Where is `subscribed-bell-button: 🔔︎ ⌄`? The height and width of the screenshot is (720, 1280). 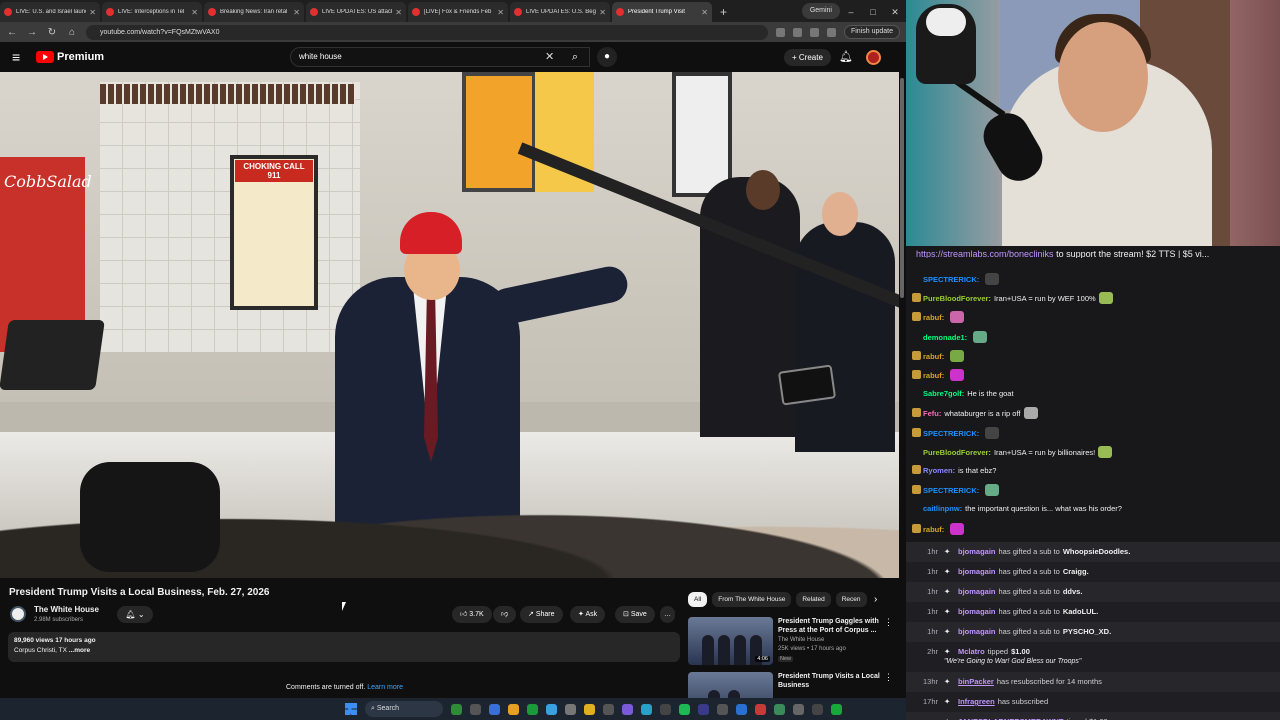
subscribed-bell-button: 🔔︎ ⌄ is located at coordinates (135, 614).